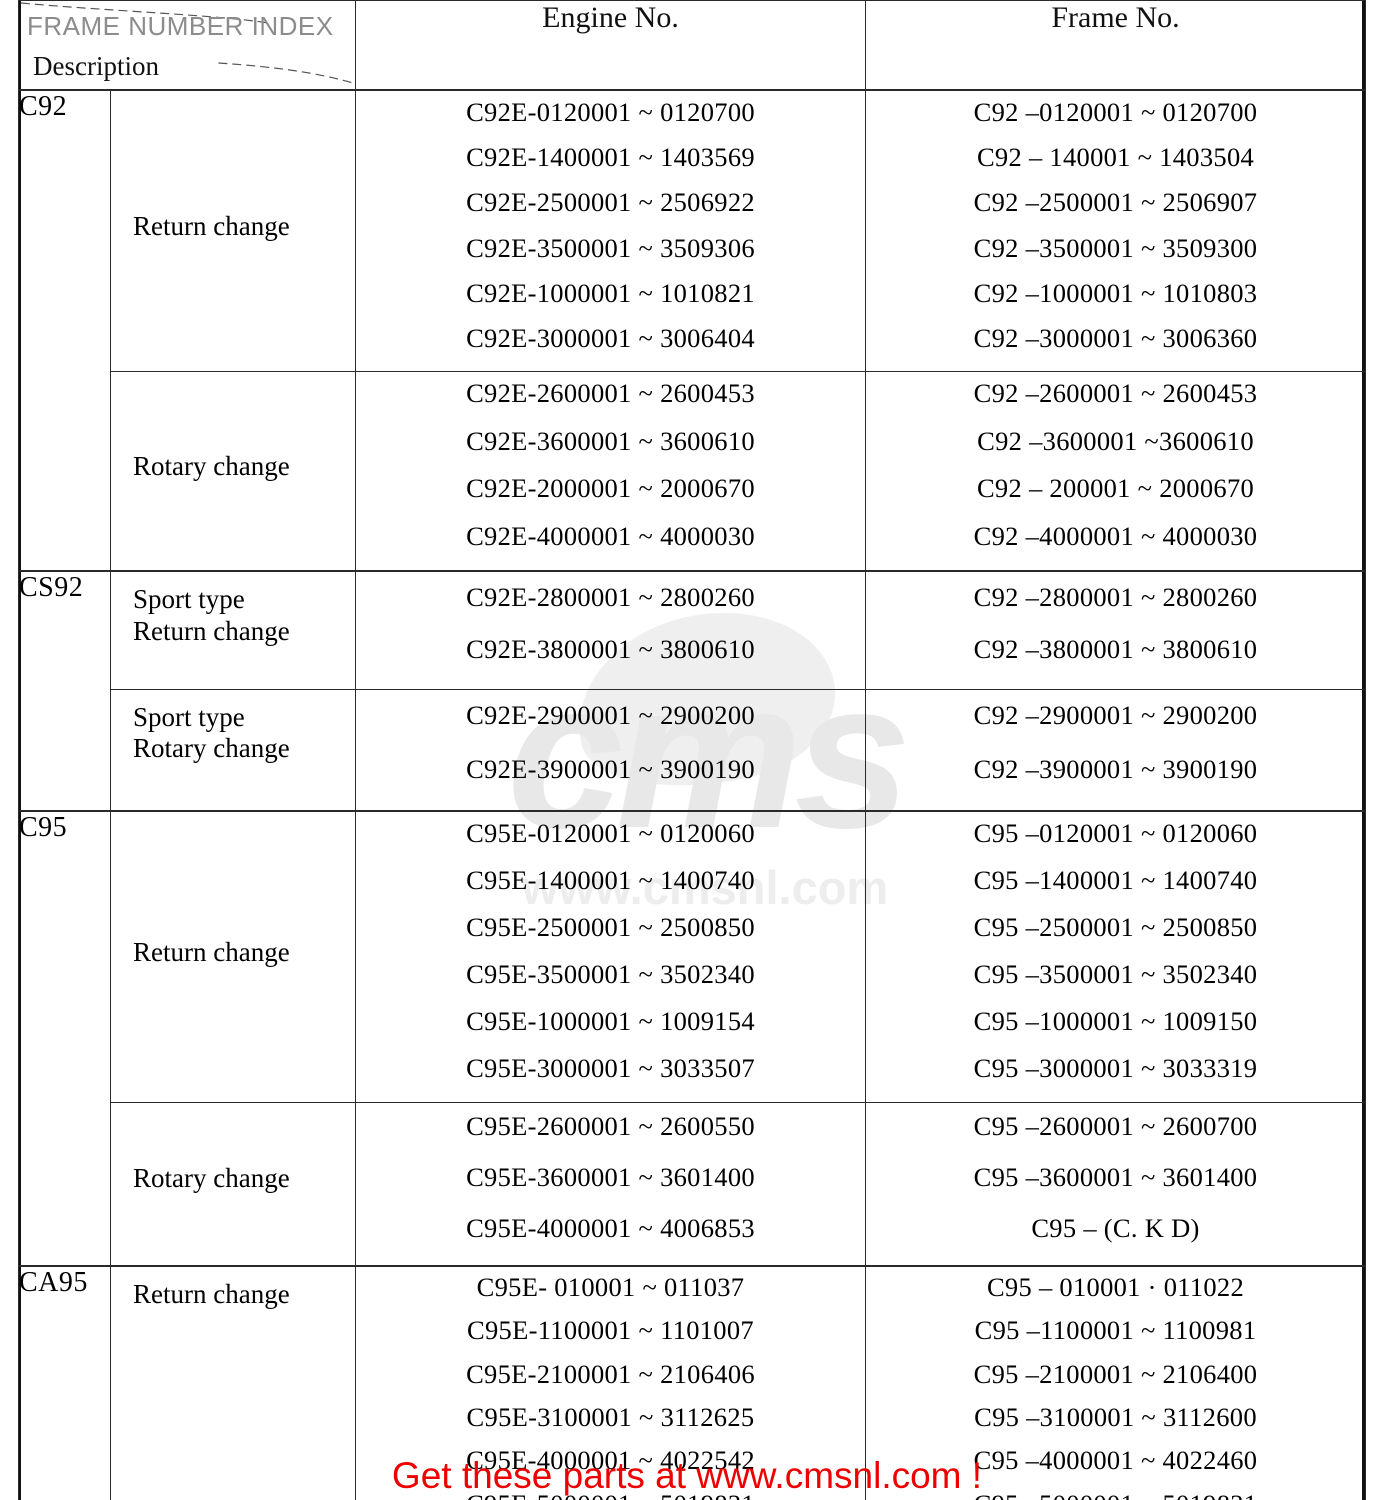  Describe the element at coordinates (1115, 202) in the screenshot. I see `frame-number: C92 –2500001 ~ 2506907` at that location.